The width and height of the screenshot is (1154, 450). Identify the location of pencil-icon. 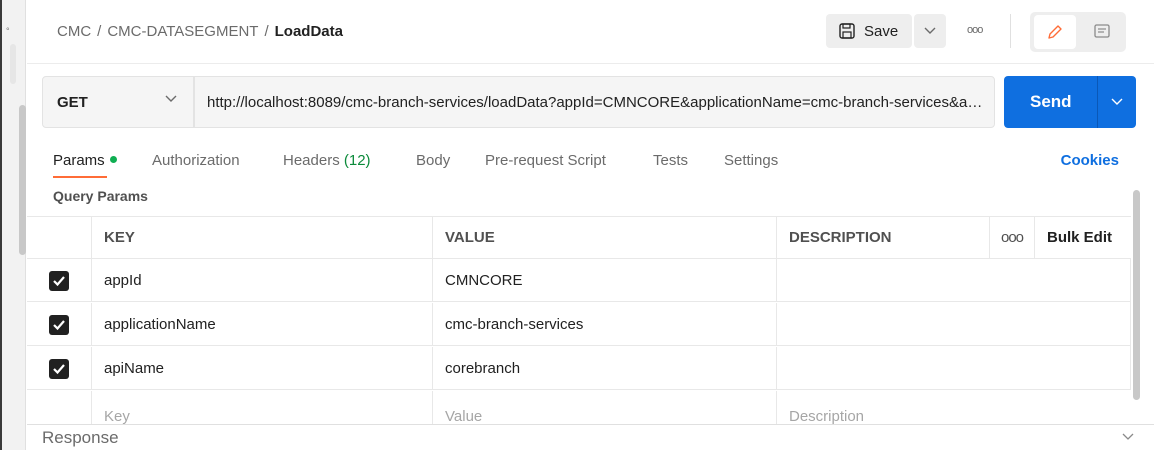
(1055, 32).